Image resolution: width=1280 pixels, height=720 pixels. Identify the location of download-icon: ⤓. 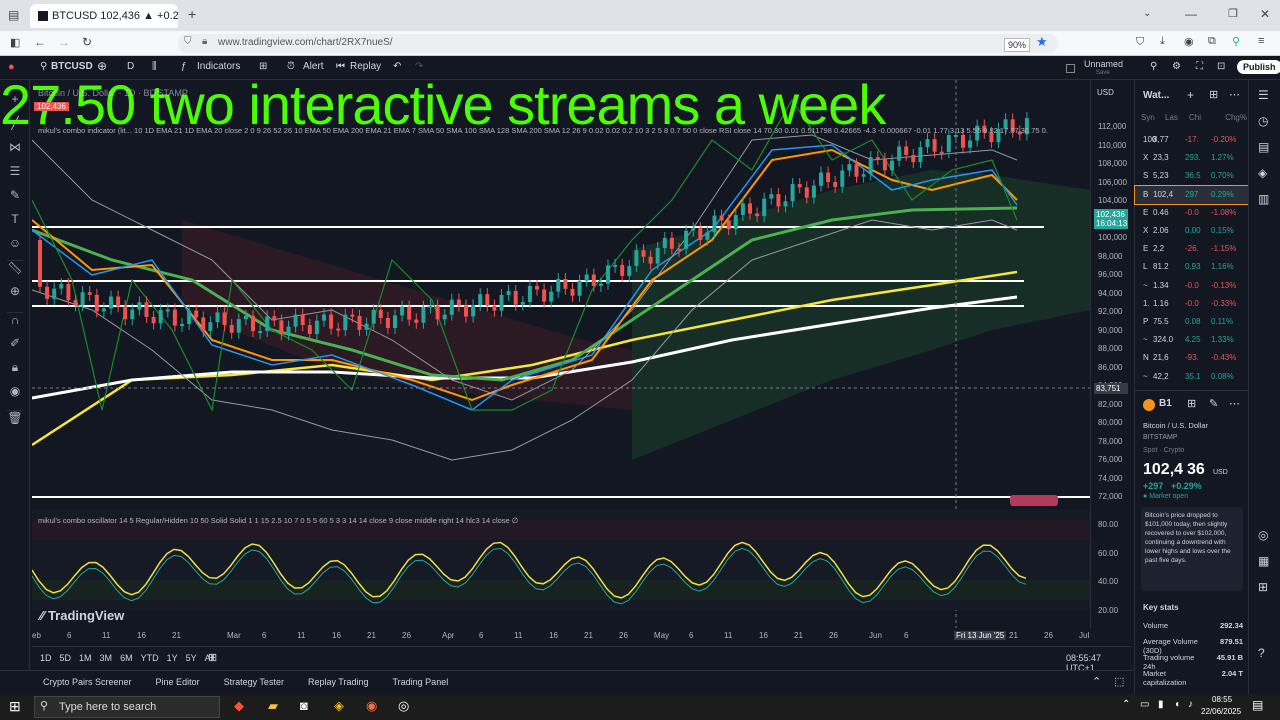
(1162, 41).